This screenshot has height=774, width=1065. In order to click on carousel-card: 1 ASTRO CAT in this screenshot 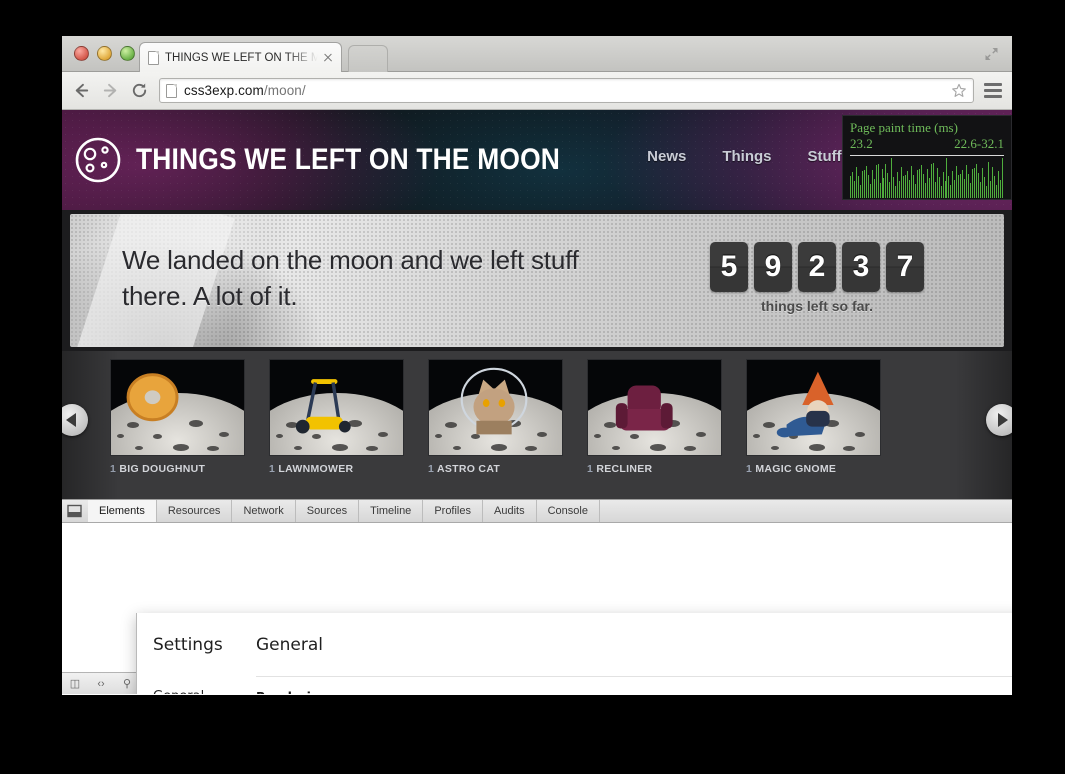, I will do `click(495, 417)`.